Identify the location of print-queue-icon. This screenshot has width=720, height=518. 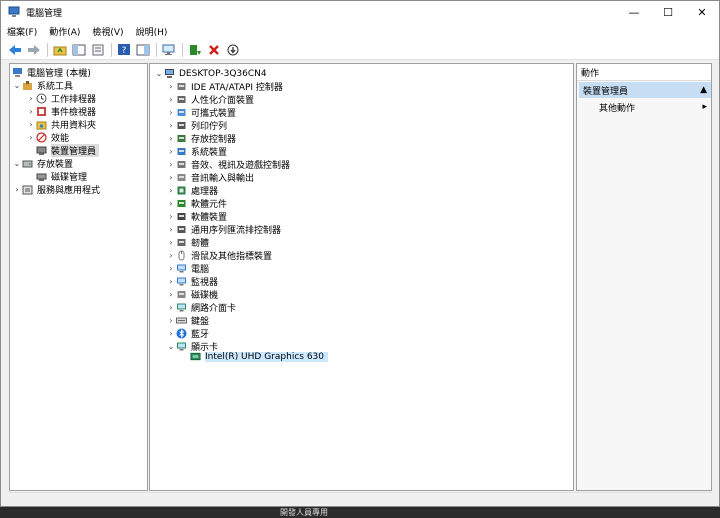
(181, 125).